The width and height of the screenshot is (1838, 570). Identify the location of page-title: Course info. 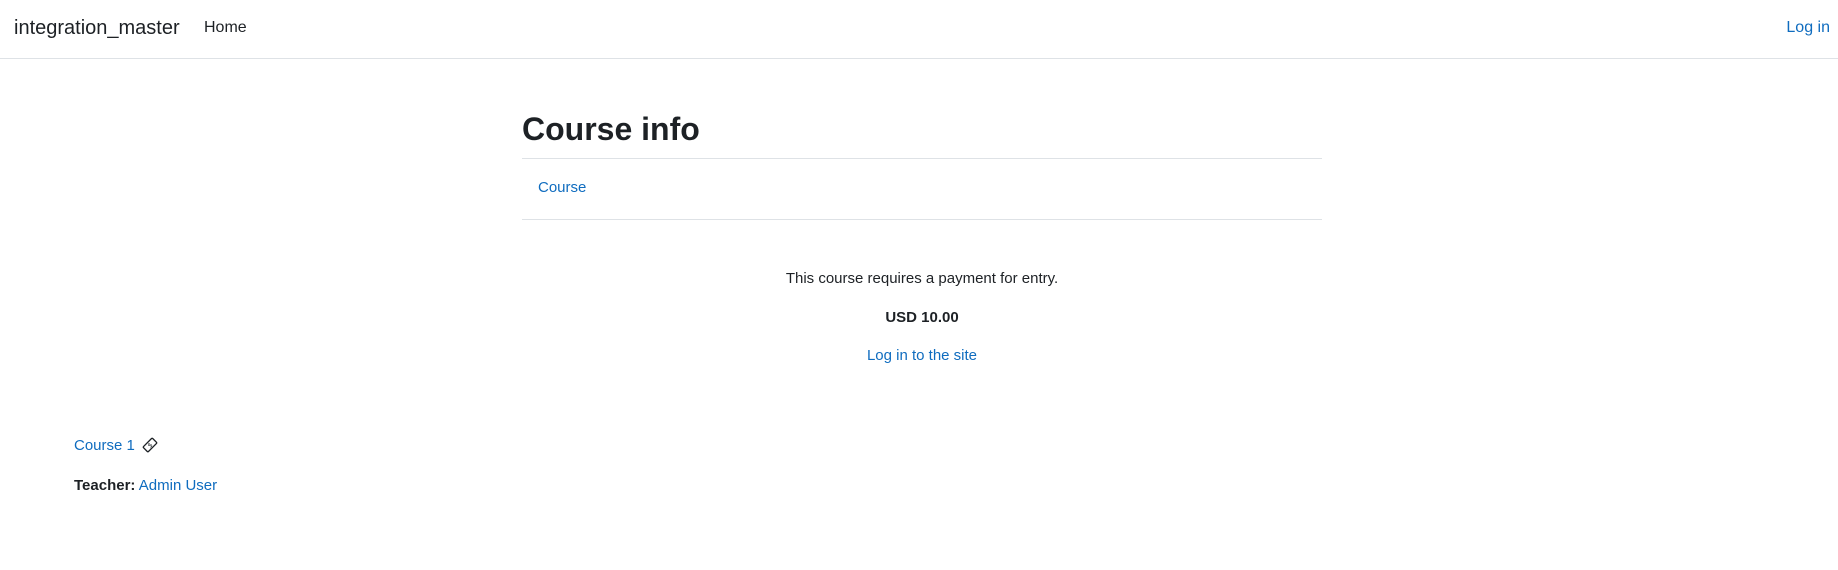
(611, 129).